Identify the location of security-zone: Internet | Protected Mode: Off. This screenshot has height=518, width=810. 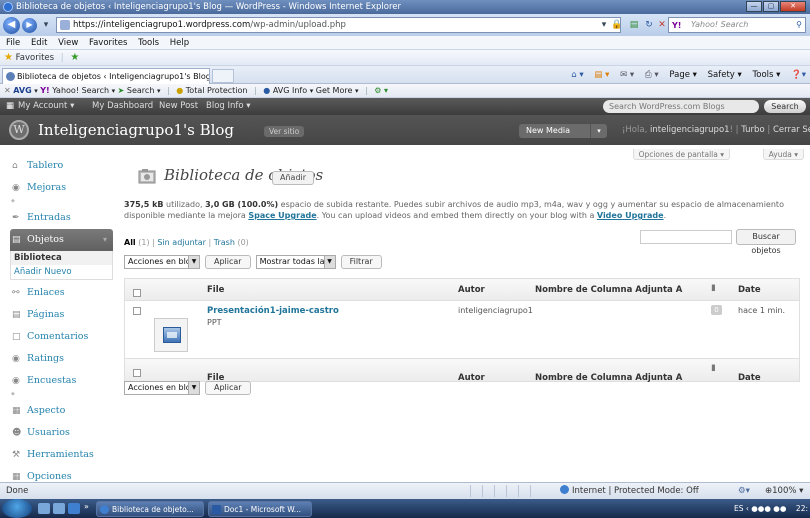
(629, 491).